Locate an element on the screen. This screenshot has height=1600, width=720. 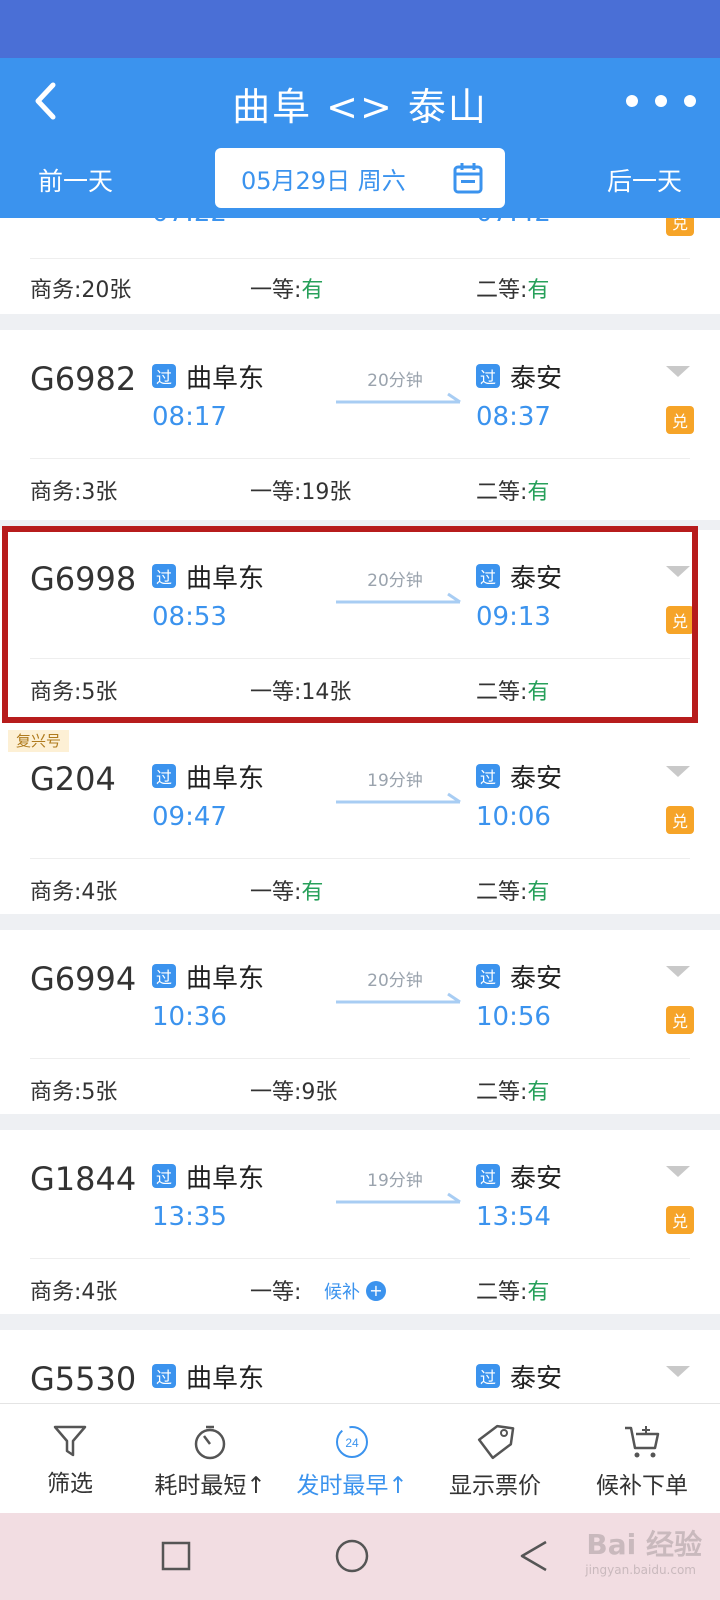
home-circle-icon is located at coordinates (352, 1556).